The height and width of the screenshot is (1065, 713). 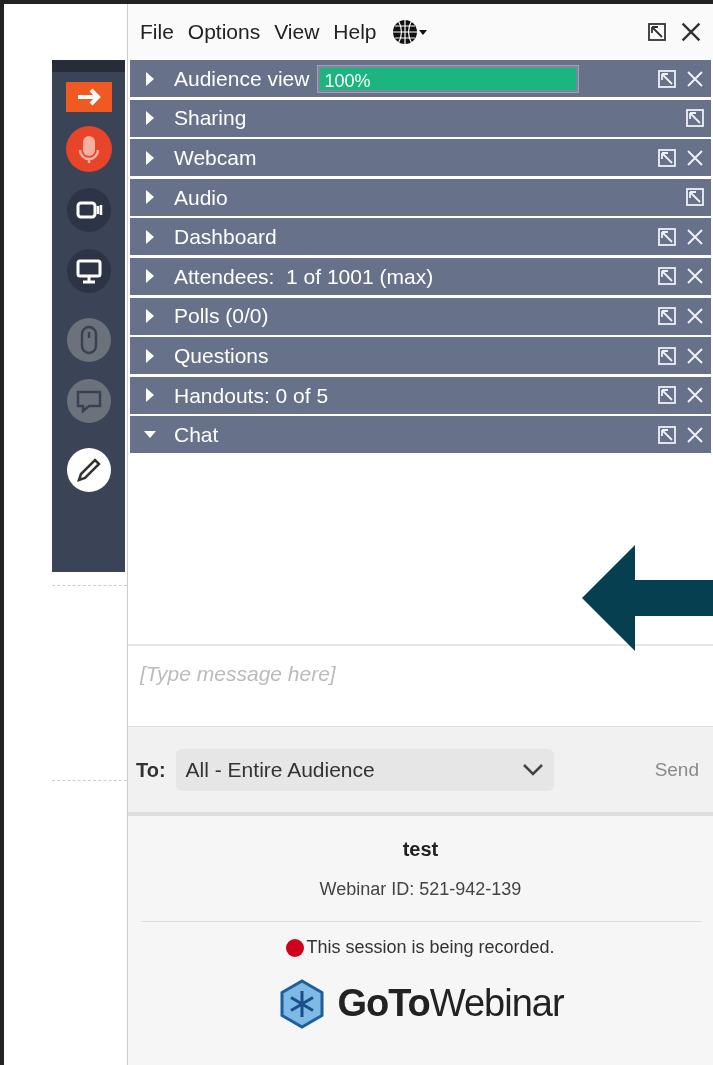 What do you see at coordinates (364, 769) in the screenshot?
I see `recipient-dropdown: All - Entire Audience` at bounding box center [364, 769].